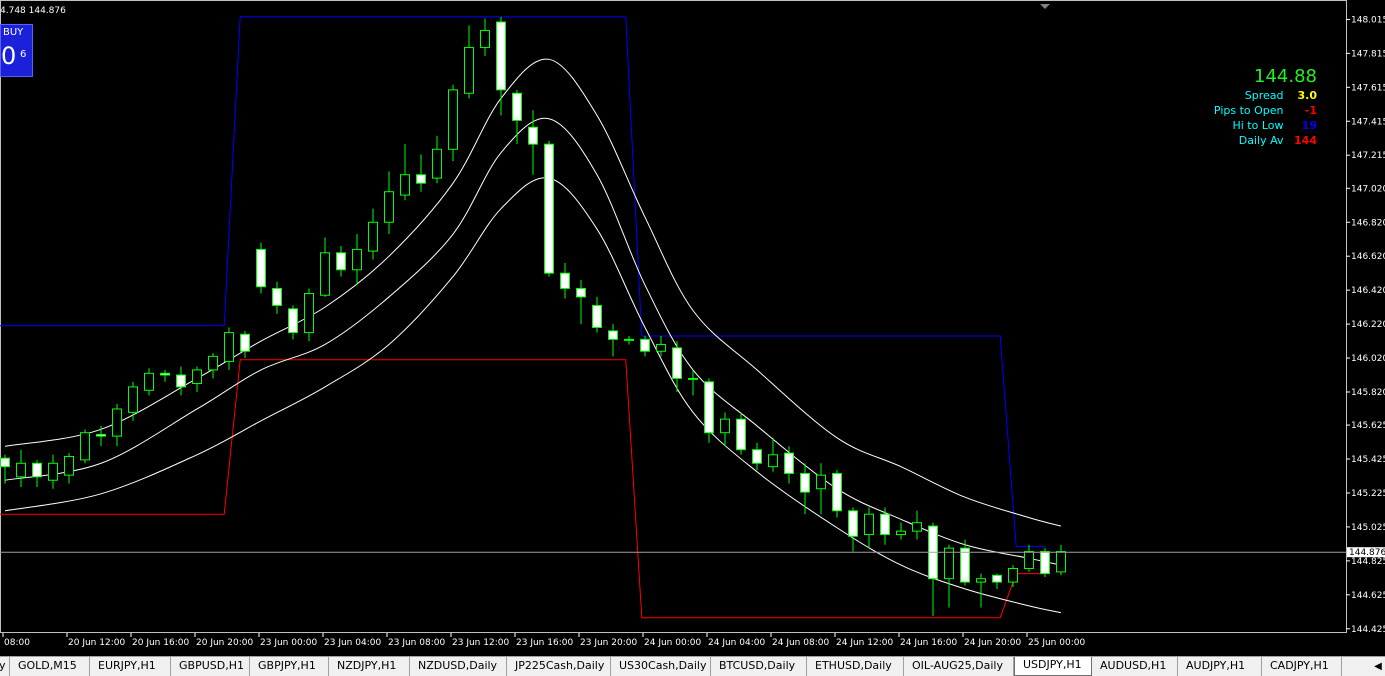  What do you see at coordinates (1368, 122) in the screenshot?
I see `price-tick-label: 147.415` at bounding box center [1368, 122].